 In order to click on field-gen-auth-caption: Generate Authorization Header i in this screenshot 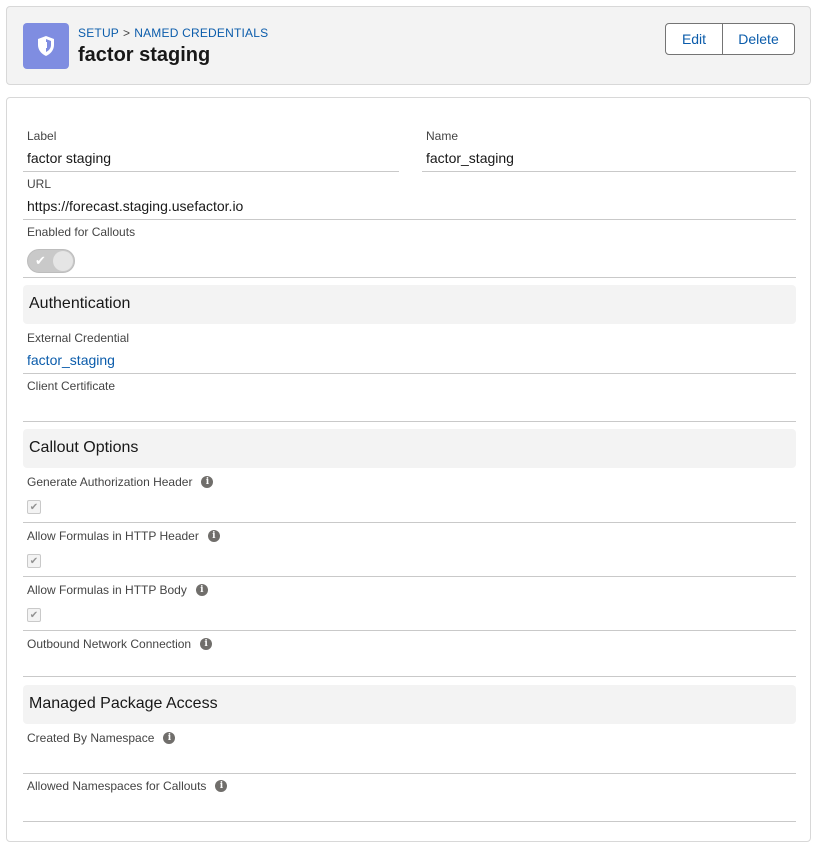, I will do `click(120, 482)`.